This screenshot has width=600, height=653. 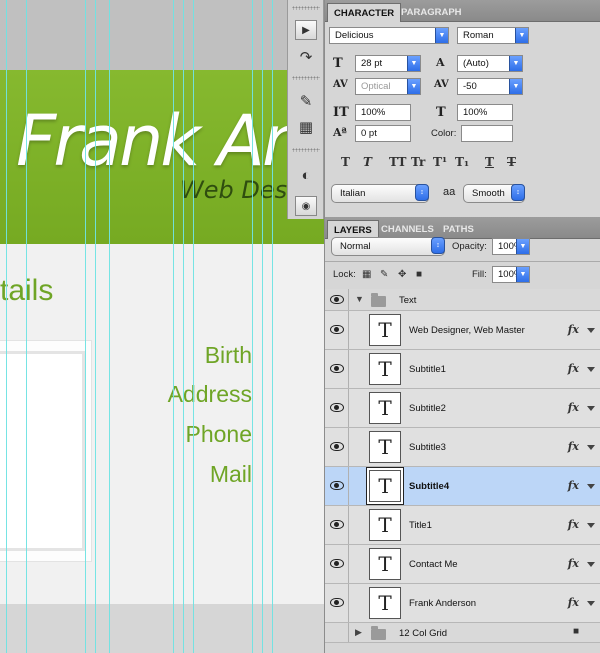 I want to click on strikethrough-button: T, so click(x=511, y=162).